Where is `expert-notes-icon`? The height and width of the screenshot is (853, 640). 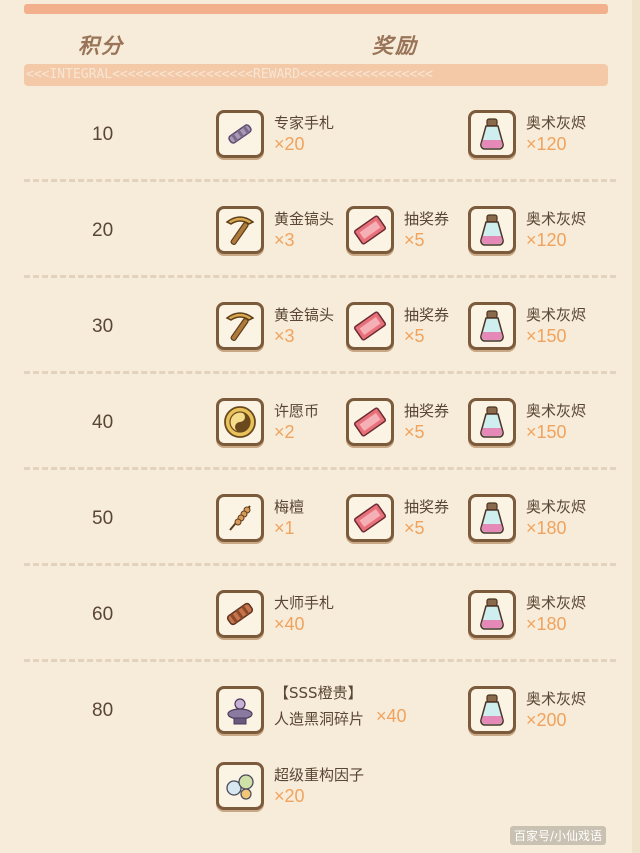
expert-notes-icon is located at coordinates (240, 134).